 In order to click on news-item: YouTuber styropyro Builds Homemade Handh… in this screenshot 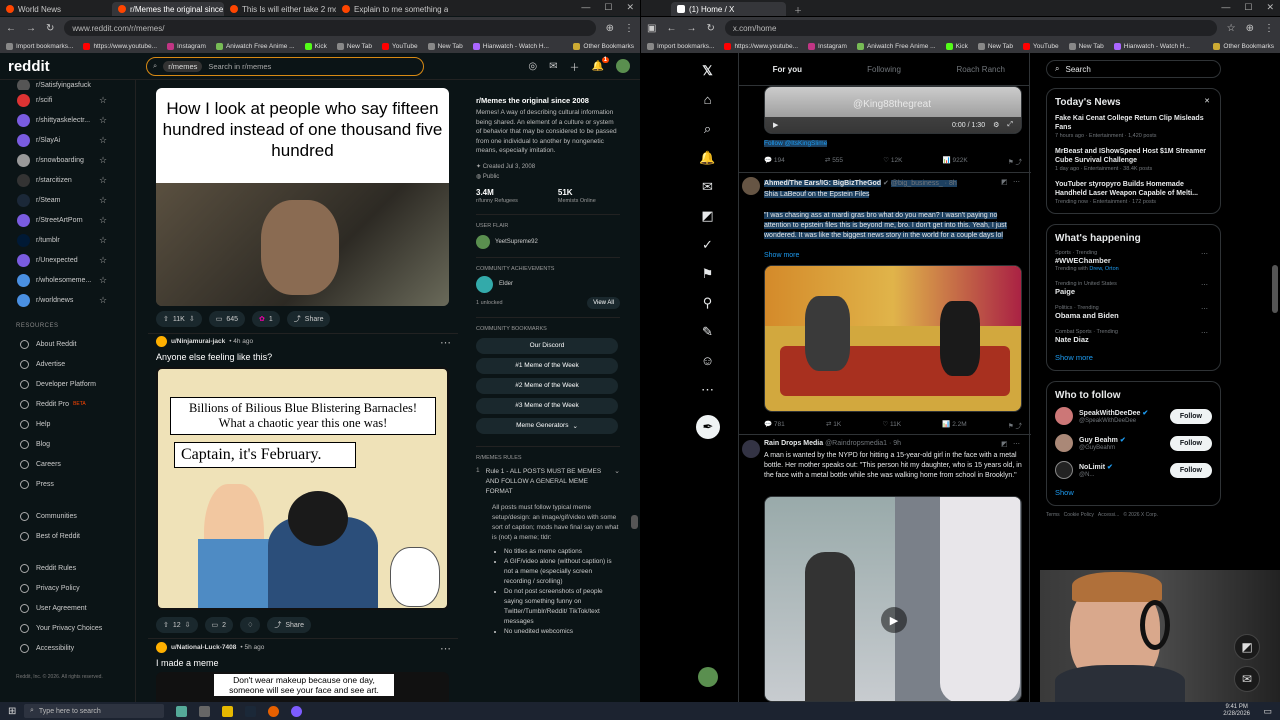, I will do `click(1133, 192)`.